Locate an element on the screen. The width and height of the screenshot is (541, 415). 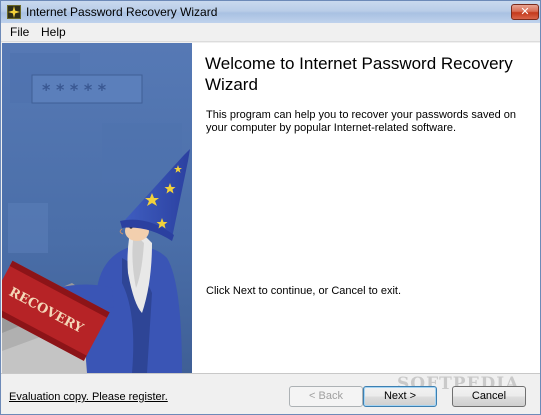
window-title: Internet Password Recovery Wizard is located at coordinates (122, 12).